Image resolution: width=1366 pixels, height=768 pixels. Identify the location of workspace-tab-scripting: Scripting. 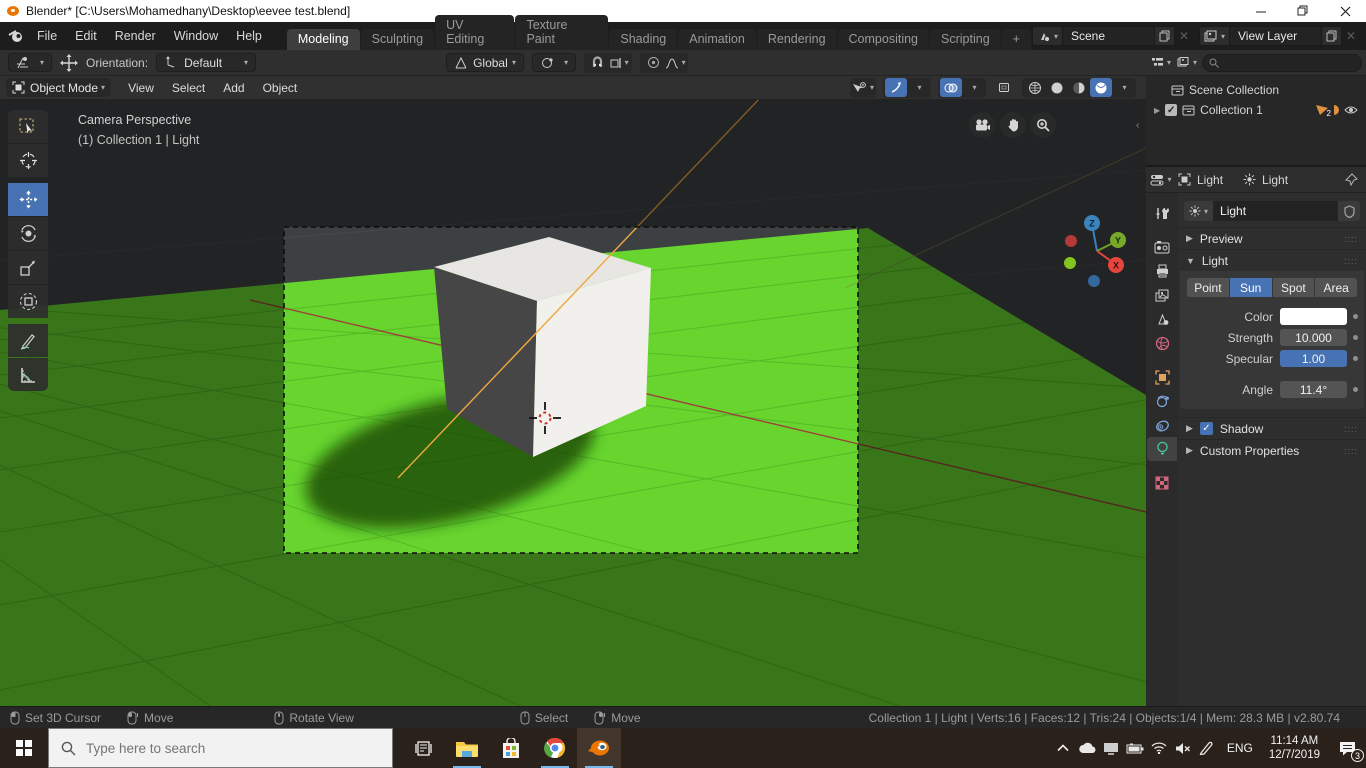
(965, 39).